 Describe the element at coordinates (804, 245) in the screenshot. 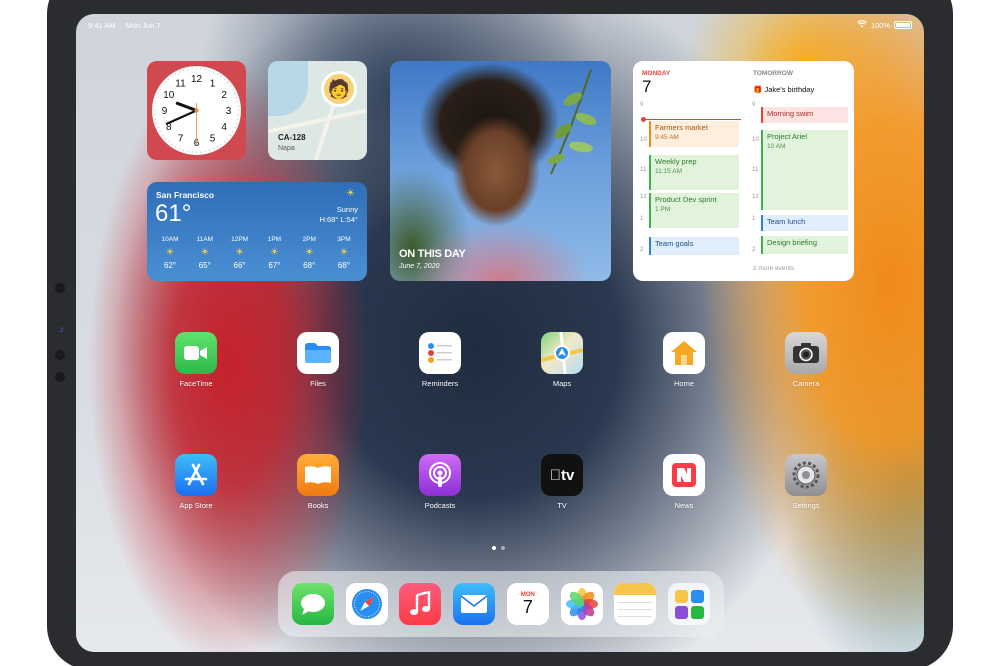

I see `calendar-event: Design briefing` at that location.